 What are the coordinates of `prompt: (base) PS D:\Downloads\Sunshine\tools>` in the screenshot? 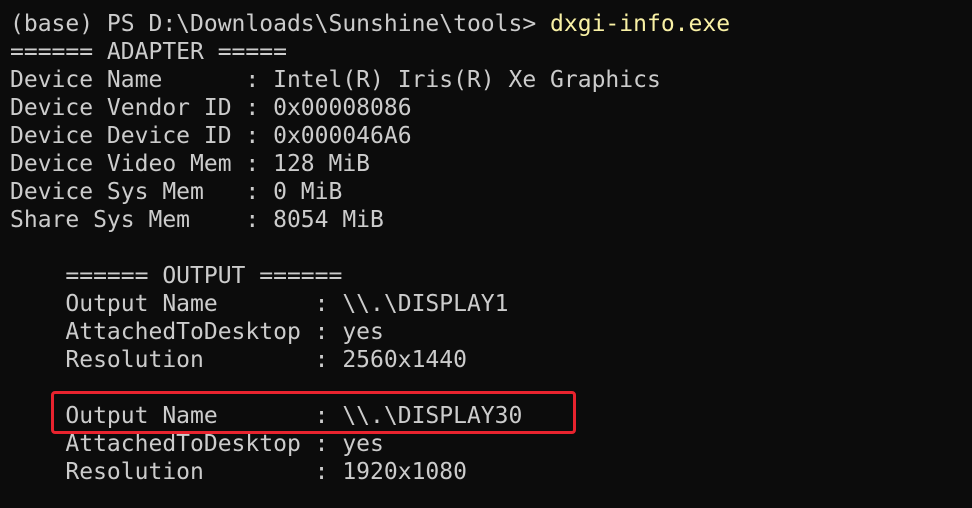 It's located at (280, 24).